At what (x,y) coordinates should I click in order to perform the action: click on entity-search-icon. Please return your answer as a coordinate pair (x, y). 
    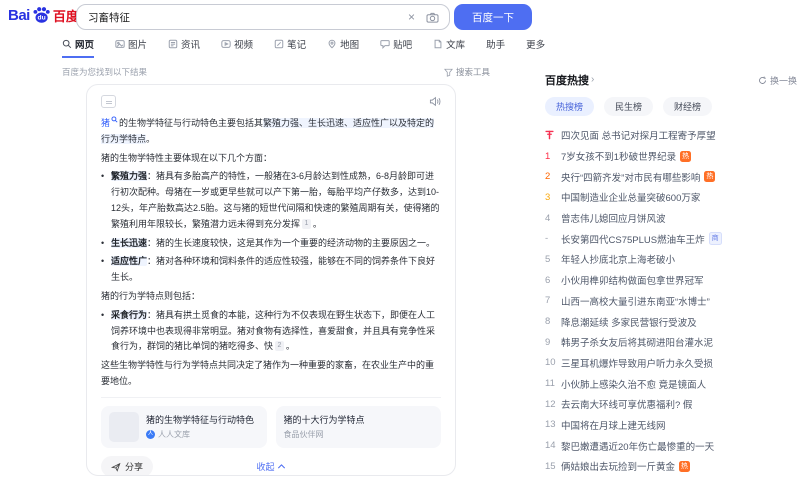
    Looking at the image, I should click on (114, 121).